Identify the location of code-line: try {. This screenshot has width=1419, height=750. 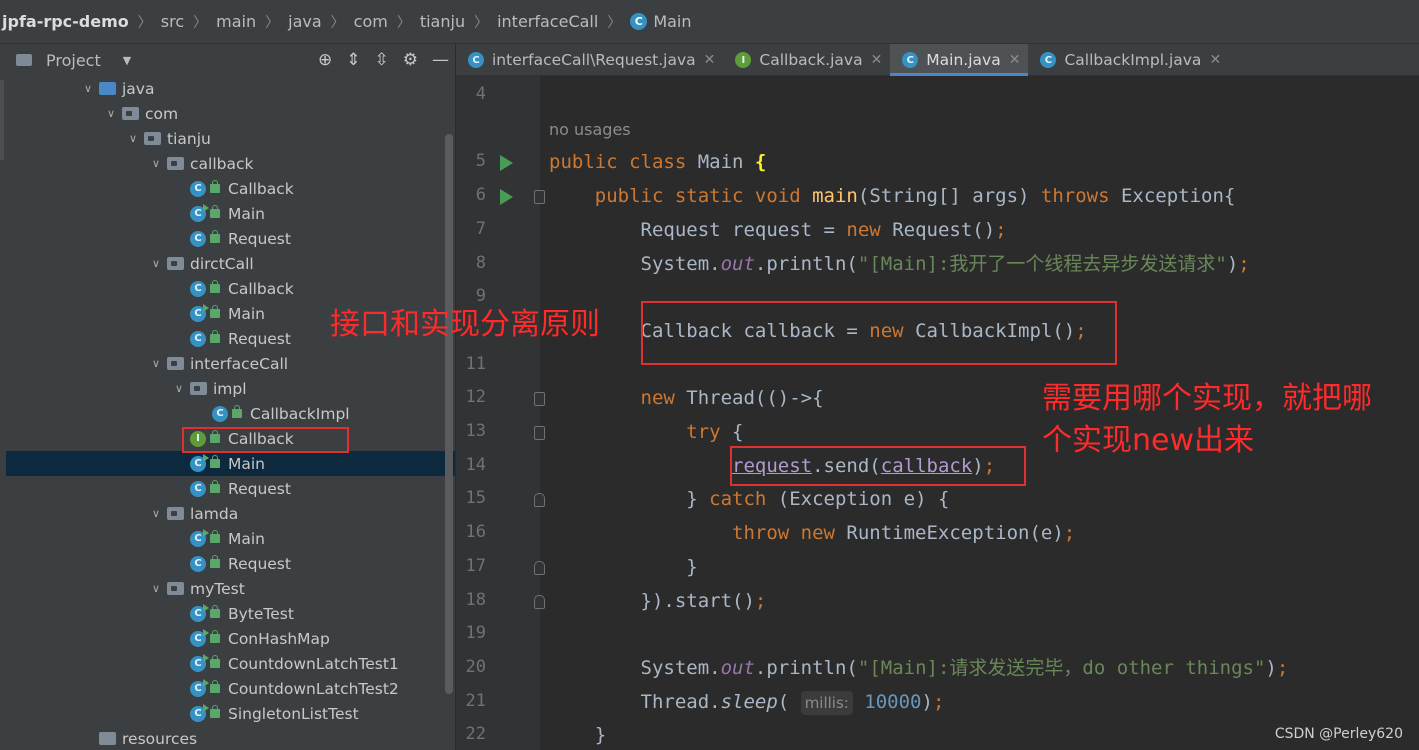
(646, 432).